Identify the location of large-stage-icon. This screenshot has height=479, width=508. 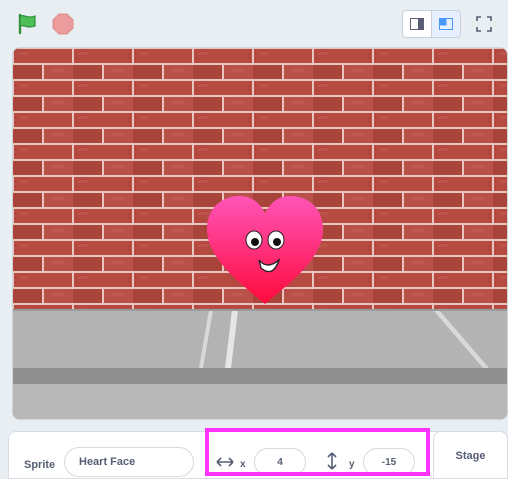
(446, 24).